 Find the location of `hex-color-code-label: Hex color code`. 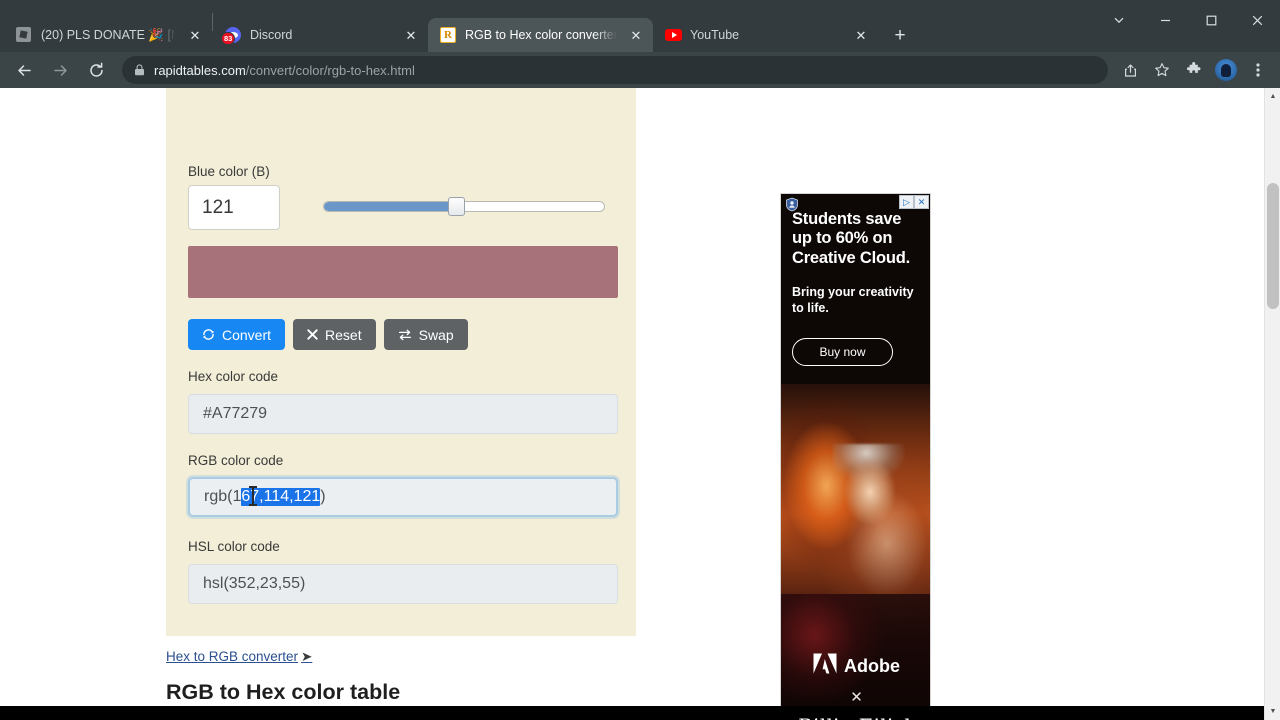

hex-color-code-label: Hex color code is located at coordinates (233, 376).